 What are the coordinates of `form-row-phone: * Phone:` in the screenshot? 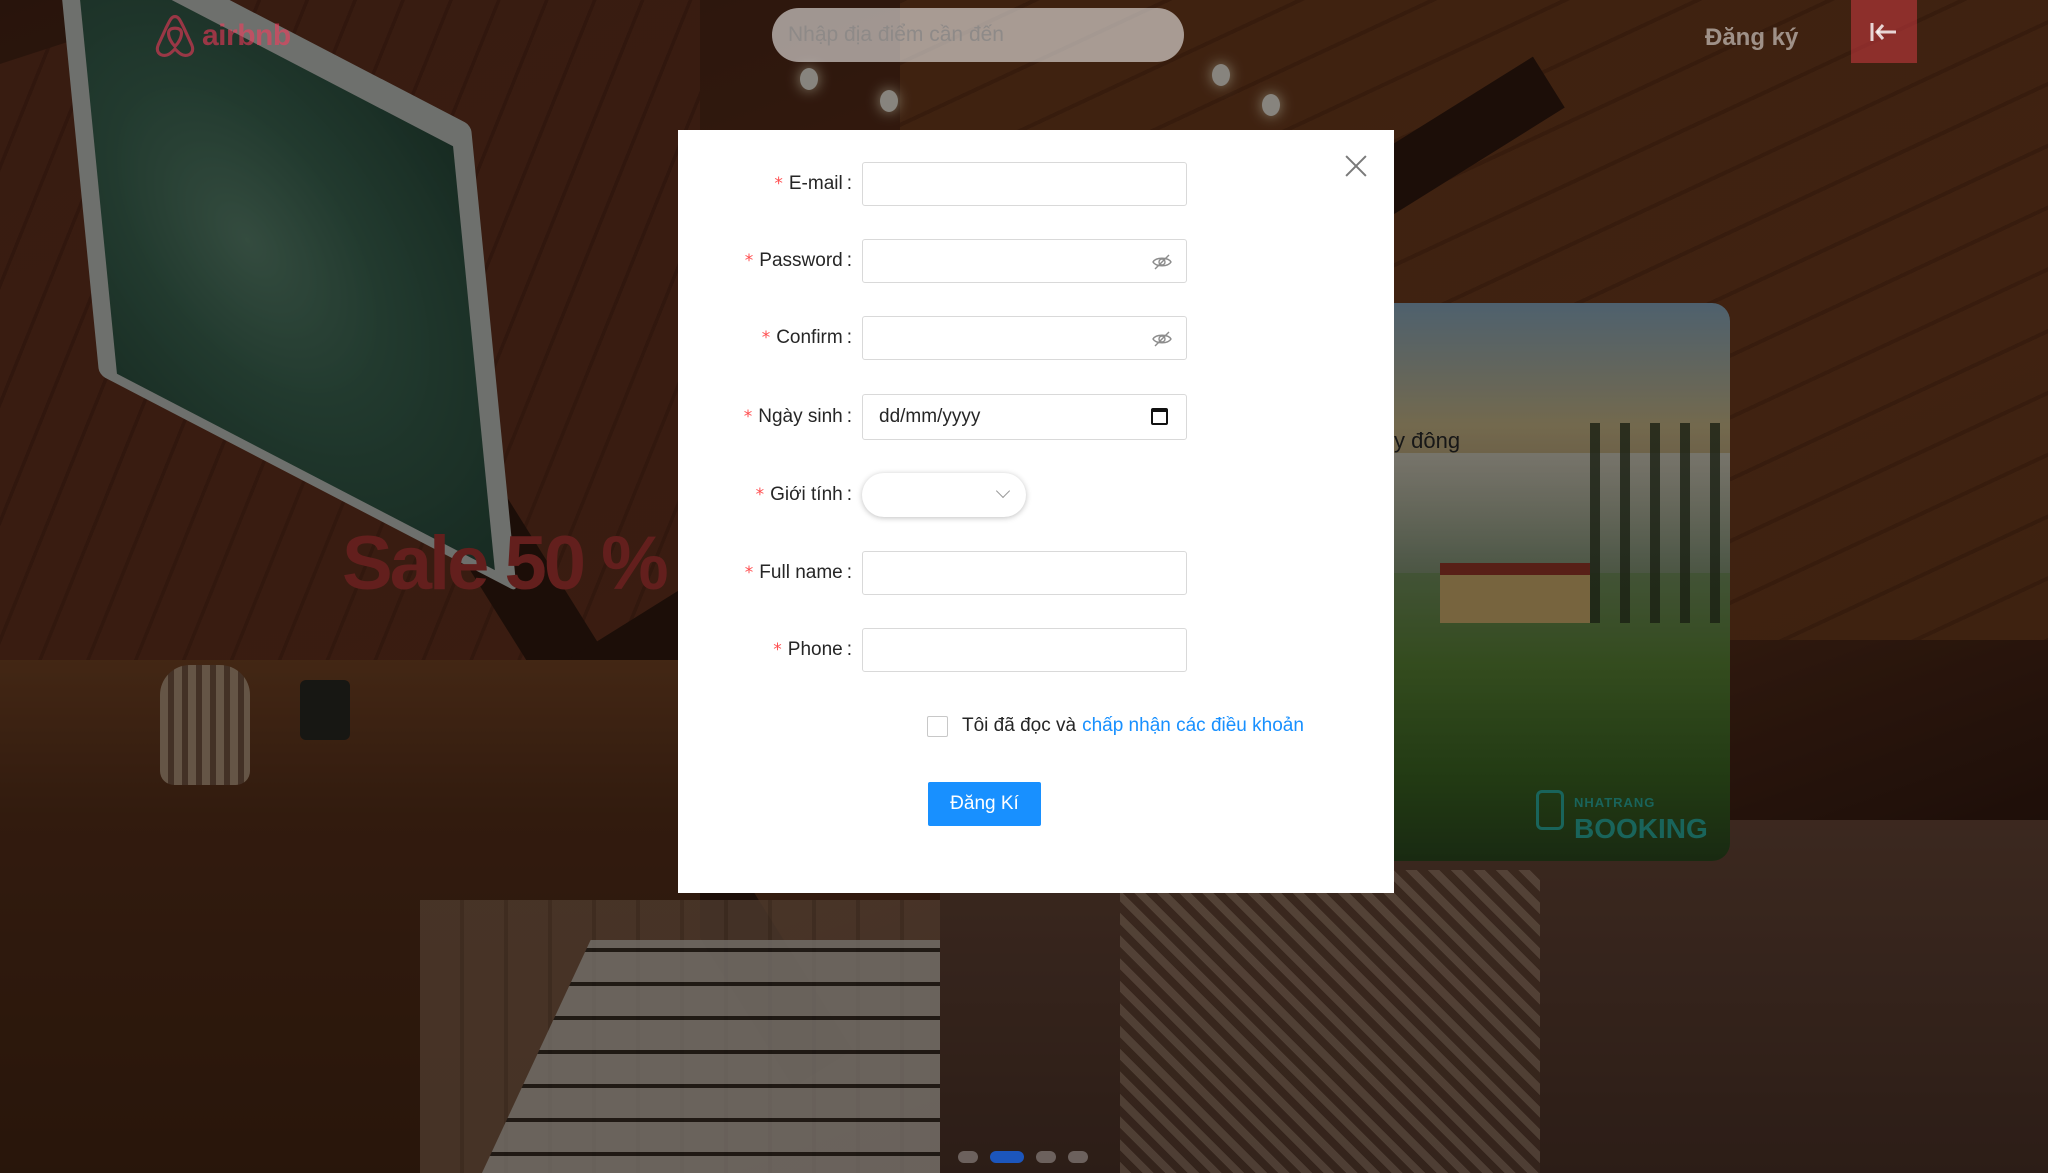 It's located at (932, 650).